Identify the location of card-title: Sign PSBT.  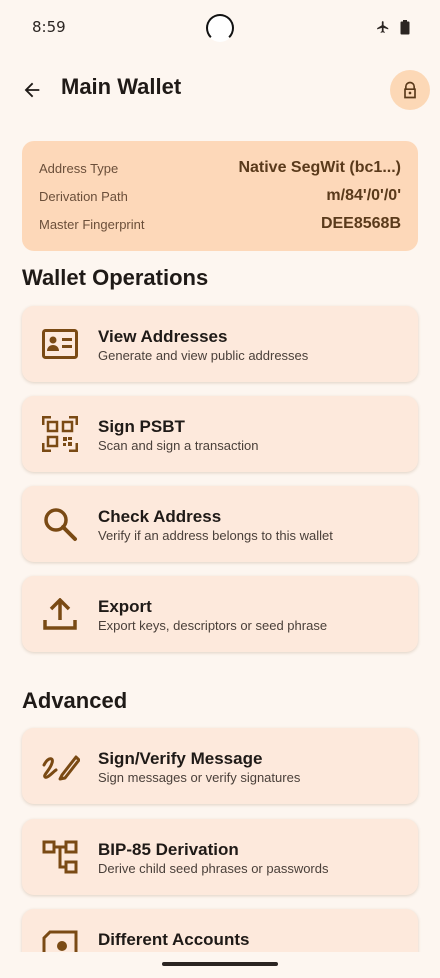
(141, 426).